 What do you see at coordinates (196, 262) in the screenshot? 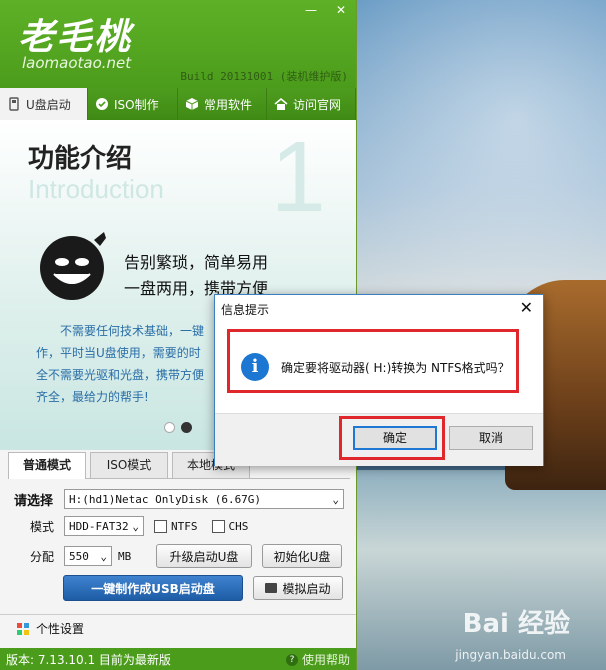
I see `slogan-line-1: 告别繁琐，简单易用` at bounding box center [196, 262].